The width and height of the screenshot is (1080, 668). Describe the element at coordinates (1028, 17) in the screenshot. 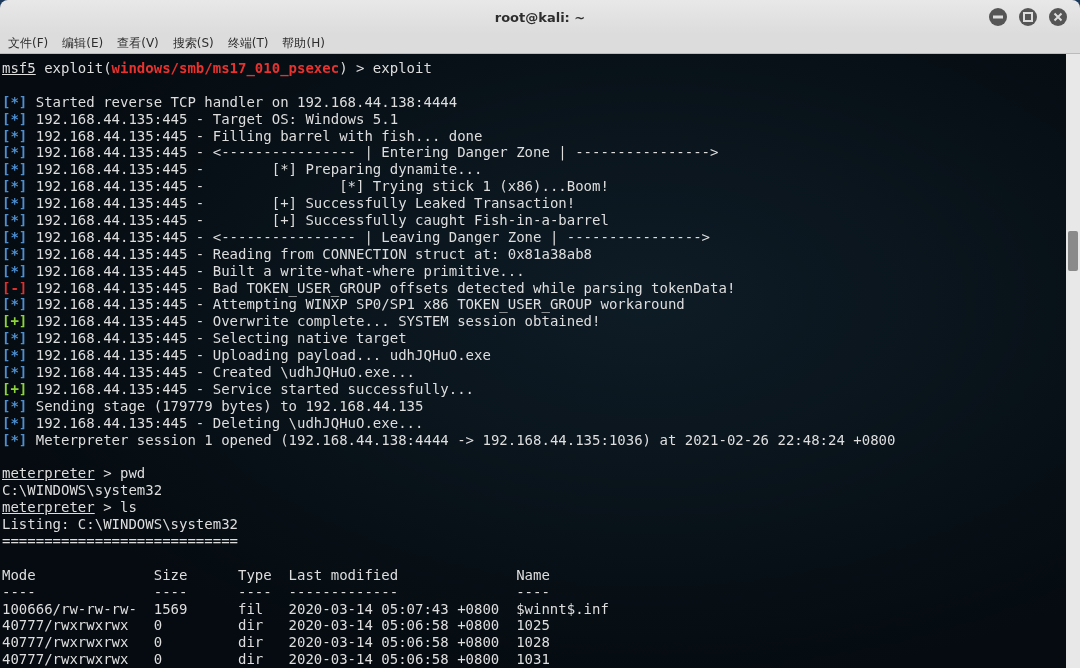

I see `maximize-icon` at that location.